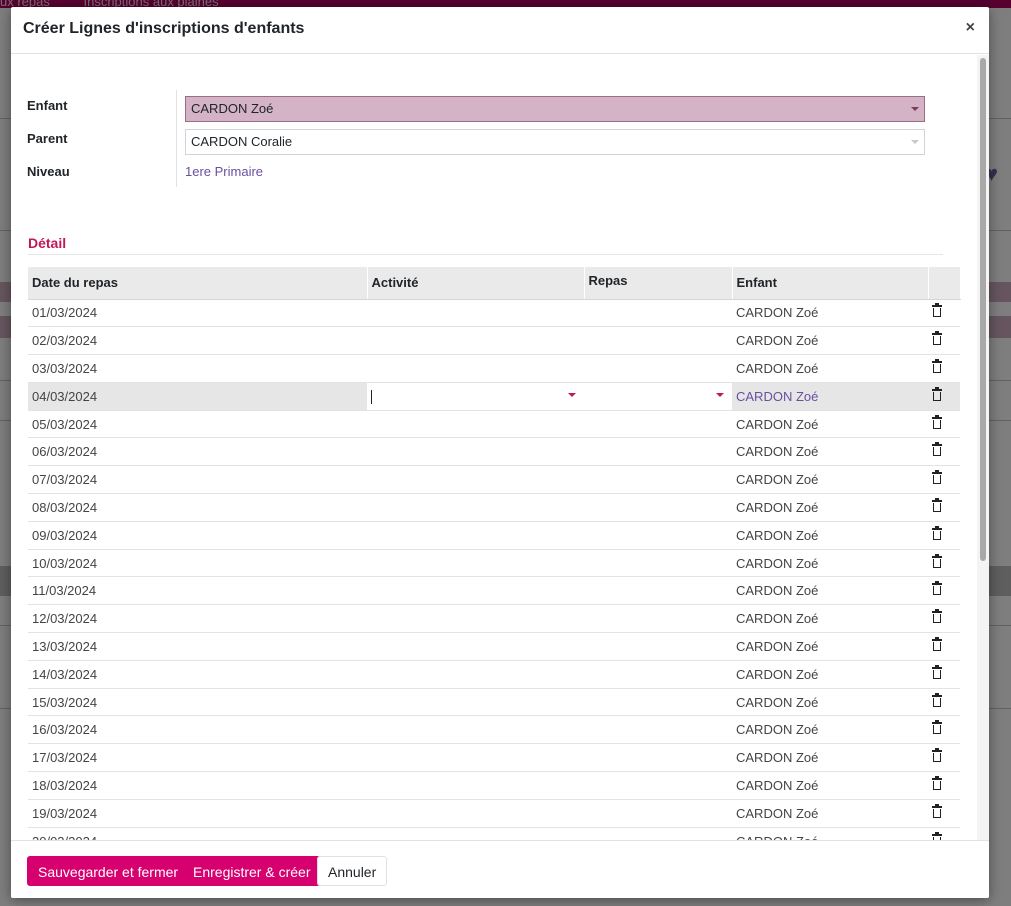 This screenshot has width=1011, height=906. I want to click on save-close-button: Sauvegarder et fermer, so click(108, 871).